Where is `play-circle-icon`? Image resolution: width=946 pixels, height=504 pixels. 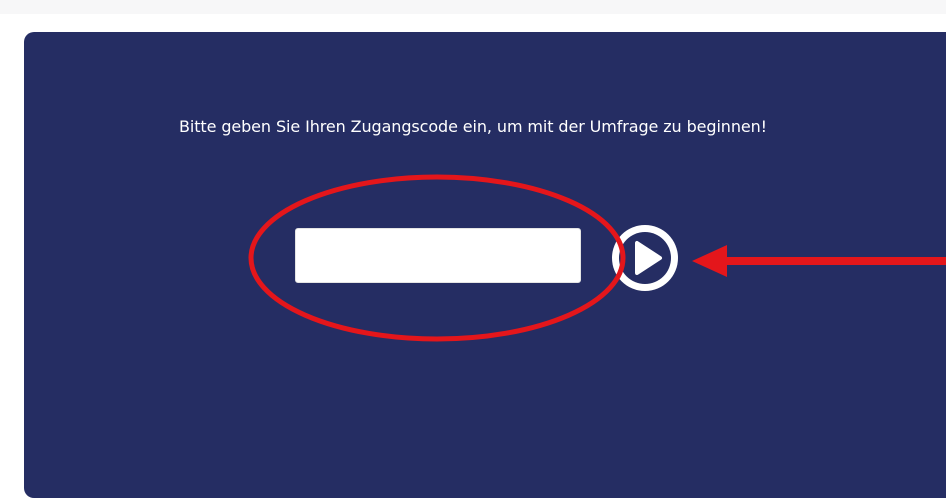
play-circle-icon is located at coordinates (645, 258).